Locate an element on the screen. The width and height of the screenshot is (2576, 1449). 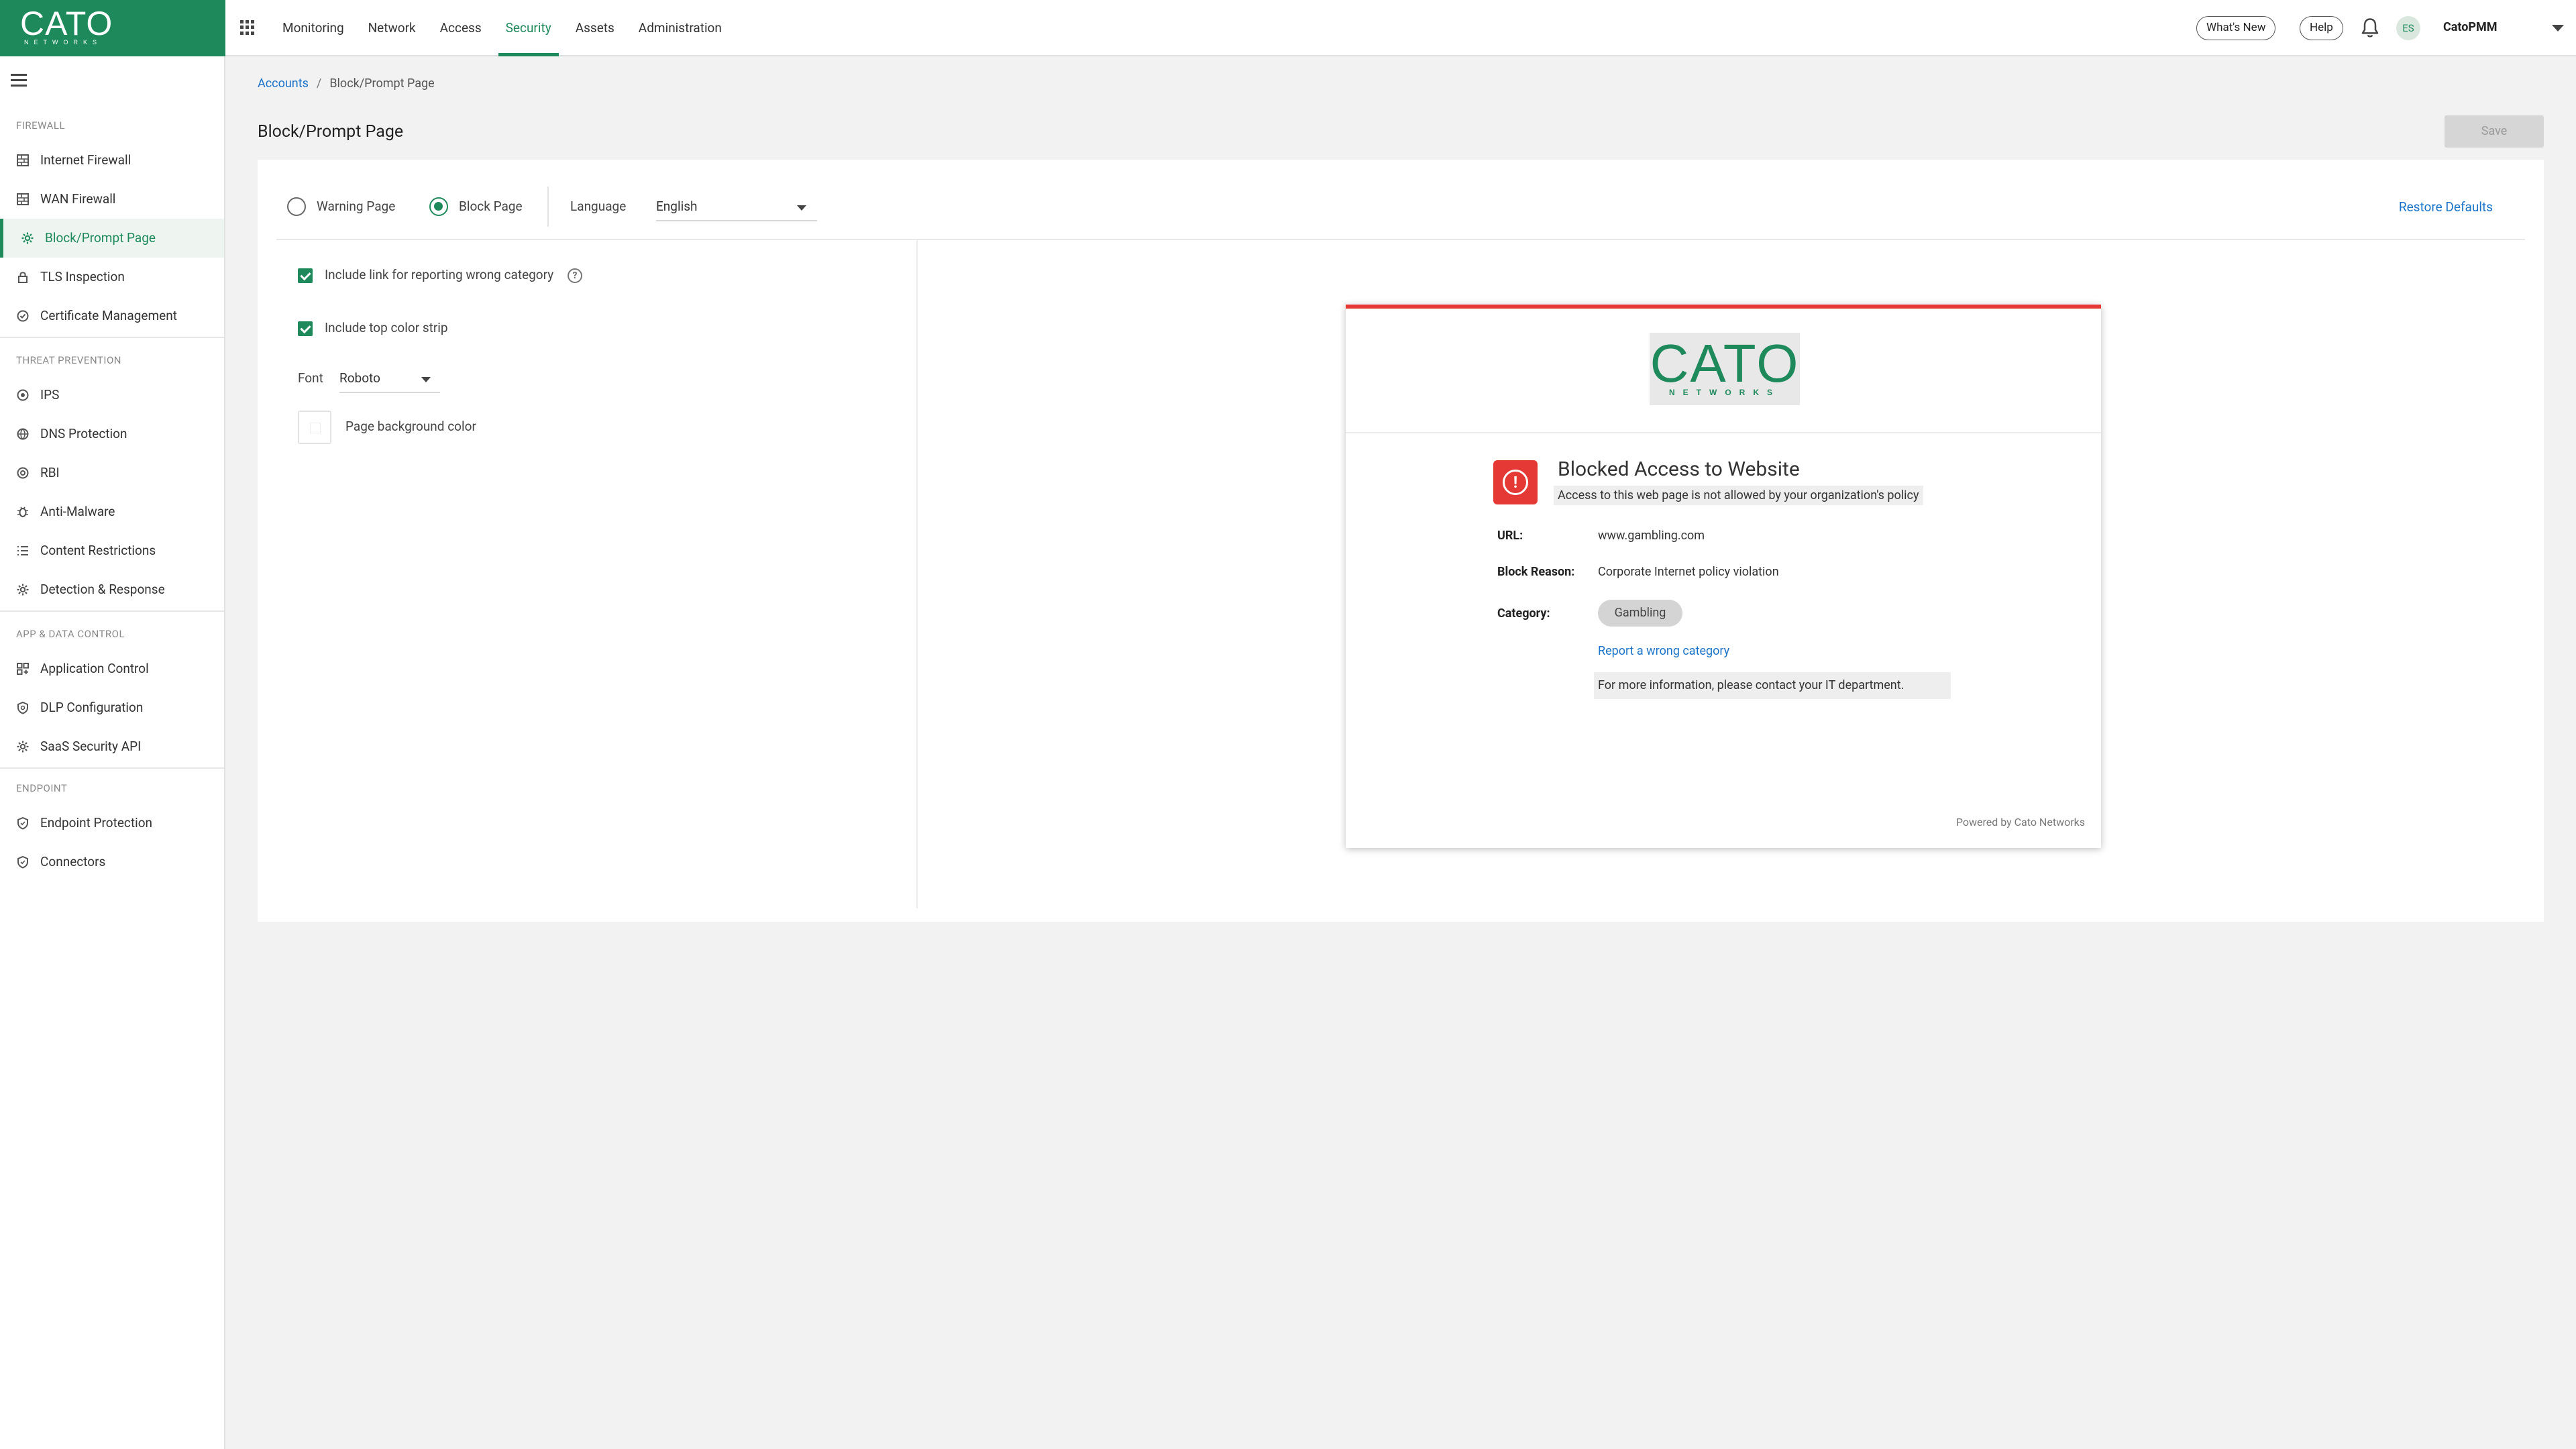
sidebar-item-endpoint-protection: Endpoint Protection is located at coordinates (112, 823).